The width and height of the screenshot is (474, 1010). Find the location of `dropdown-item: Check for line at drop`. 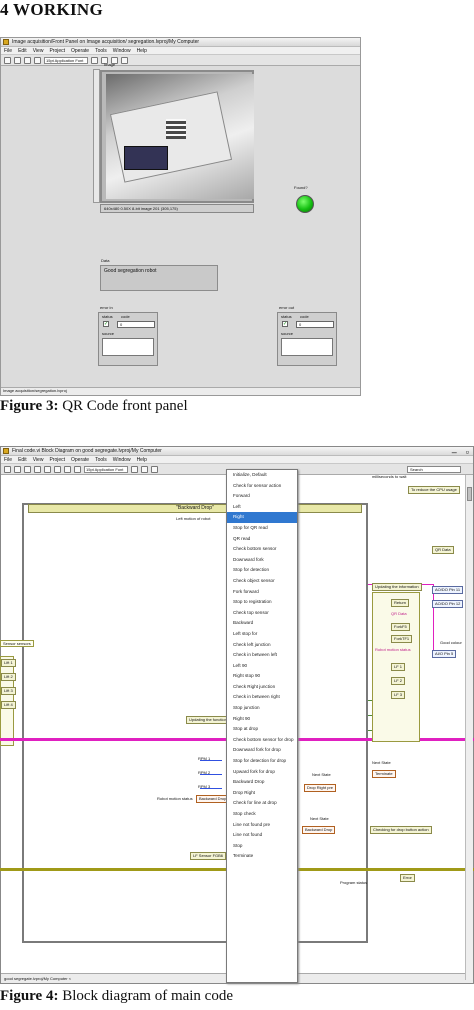

dropdown-item: Check for line at drop is located at coordinates (262, 803).